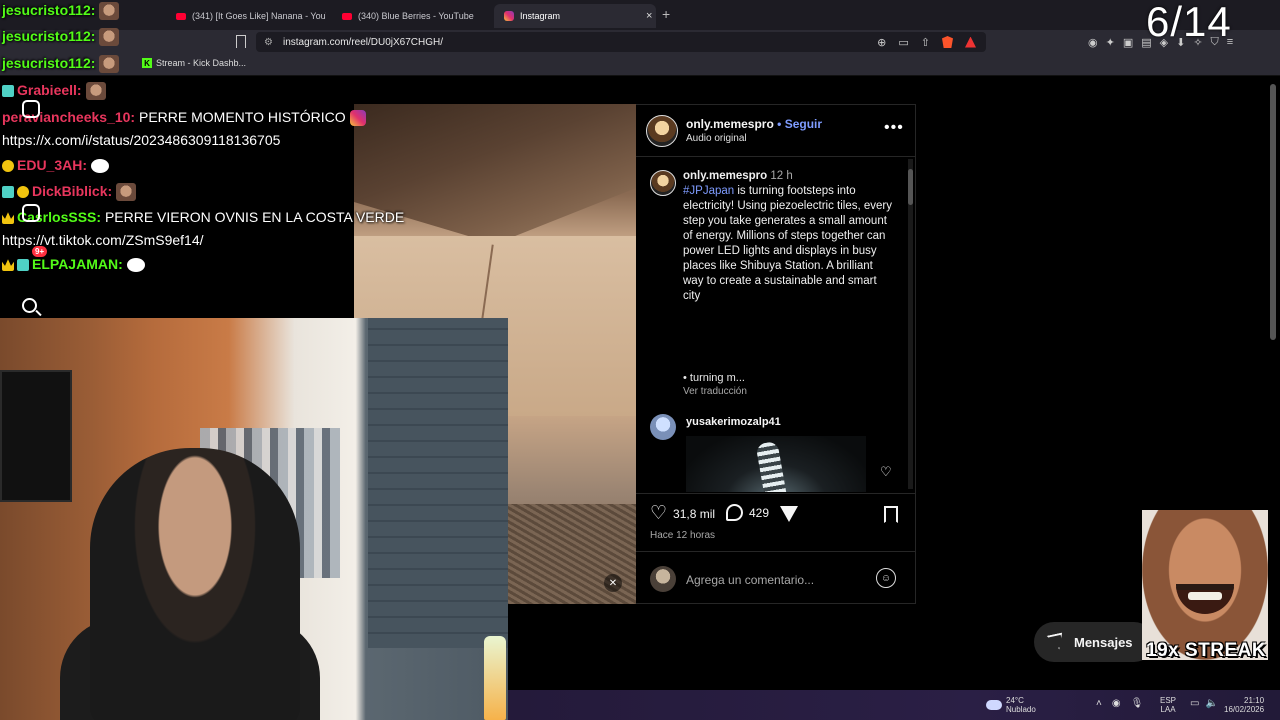  Describe the element at coordinates (776, 464) in the screenshot. I see `reply-gif` at that location.